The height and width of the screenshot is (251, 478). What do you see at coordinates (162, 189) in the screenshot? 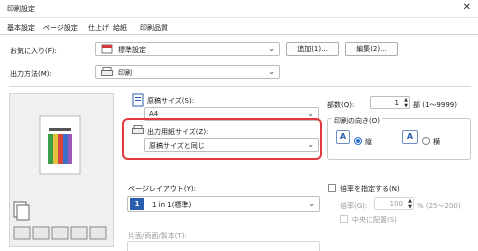
I see `page-layout-label: ページレイアウト(Y):` at bounding box center [162, 189].